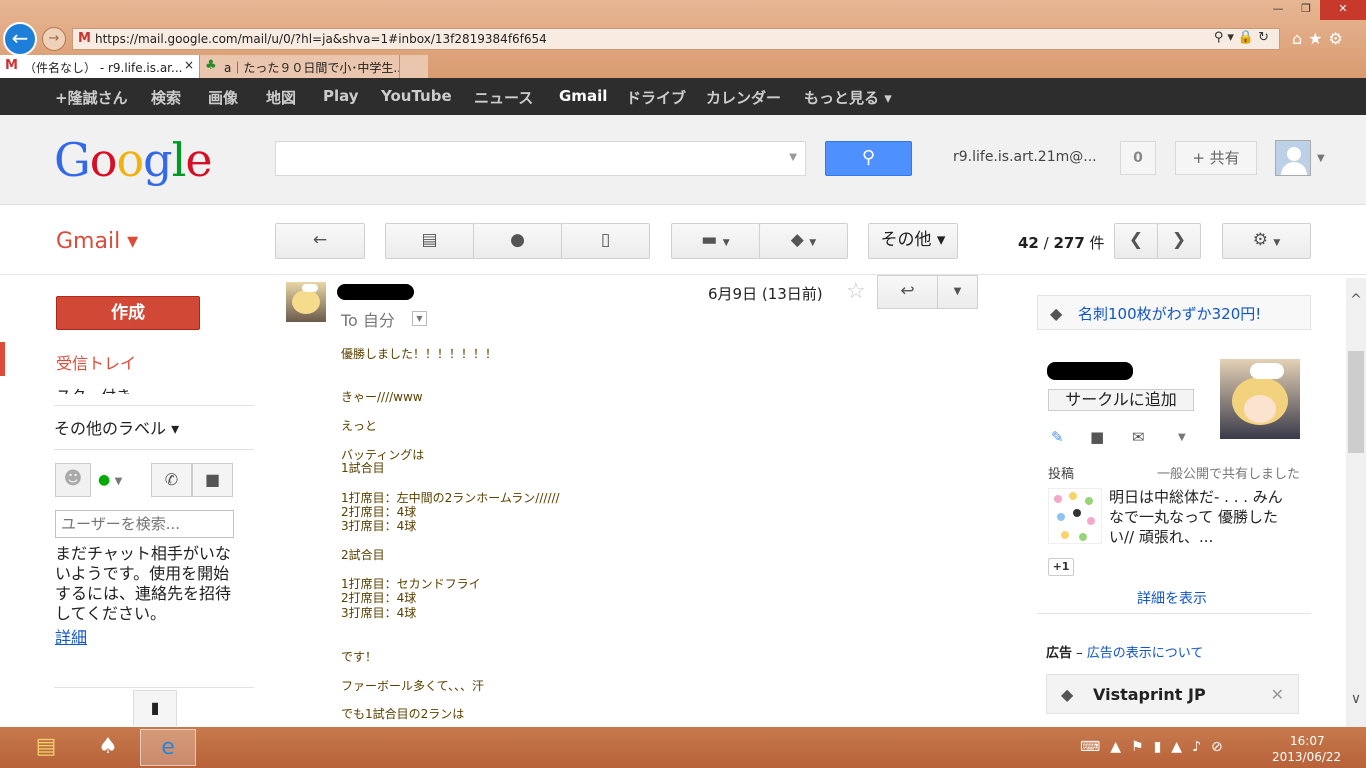 This screenshot has width=1366, height=768. Describe the element at coordinates (363, 555) in the screenshot. I see `message-body-line: 2試合目` at that location.